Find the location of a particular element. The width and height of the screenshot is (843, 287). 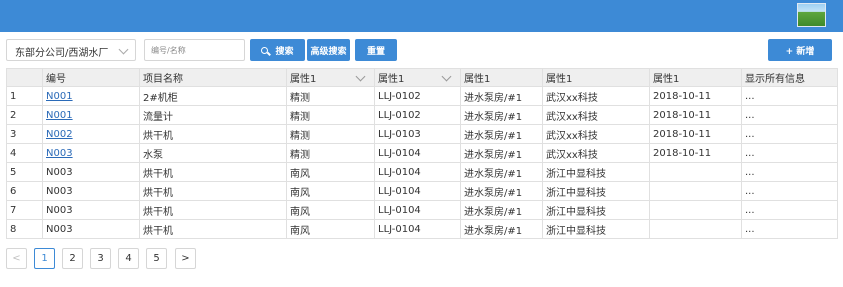

page-button-1: 1 is located at coordinates (44, 258).